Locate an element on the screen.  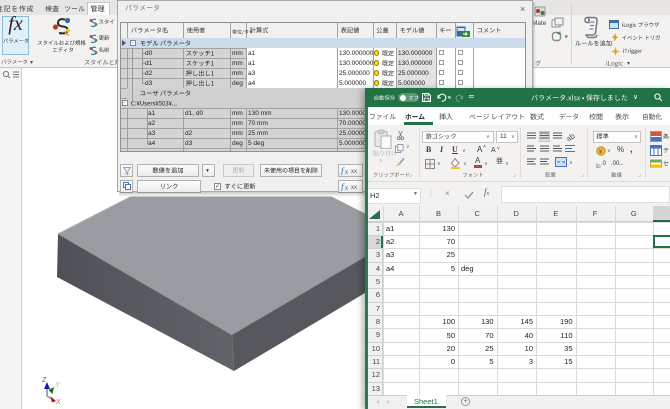
svg-text: X is located at coordinates (58, 402).